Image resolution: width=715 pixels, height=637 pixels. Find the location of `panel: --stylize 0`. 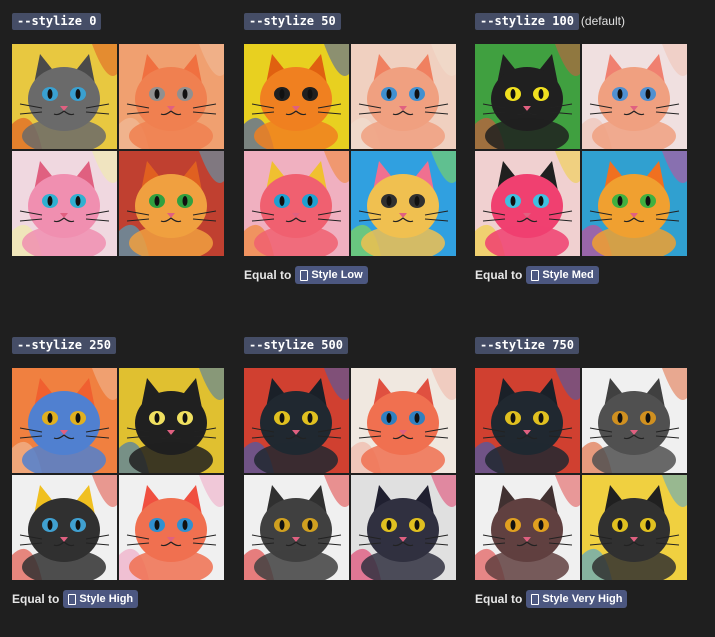

panel: --stylize 0 is located at coordinates (118, 134).